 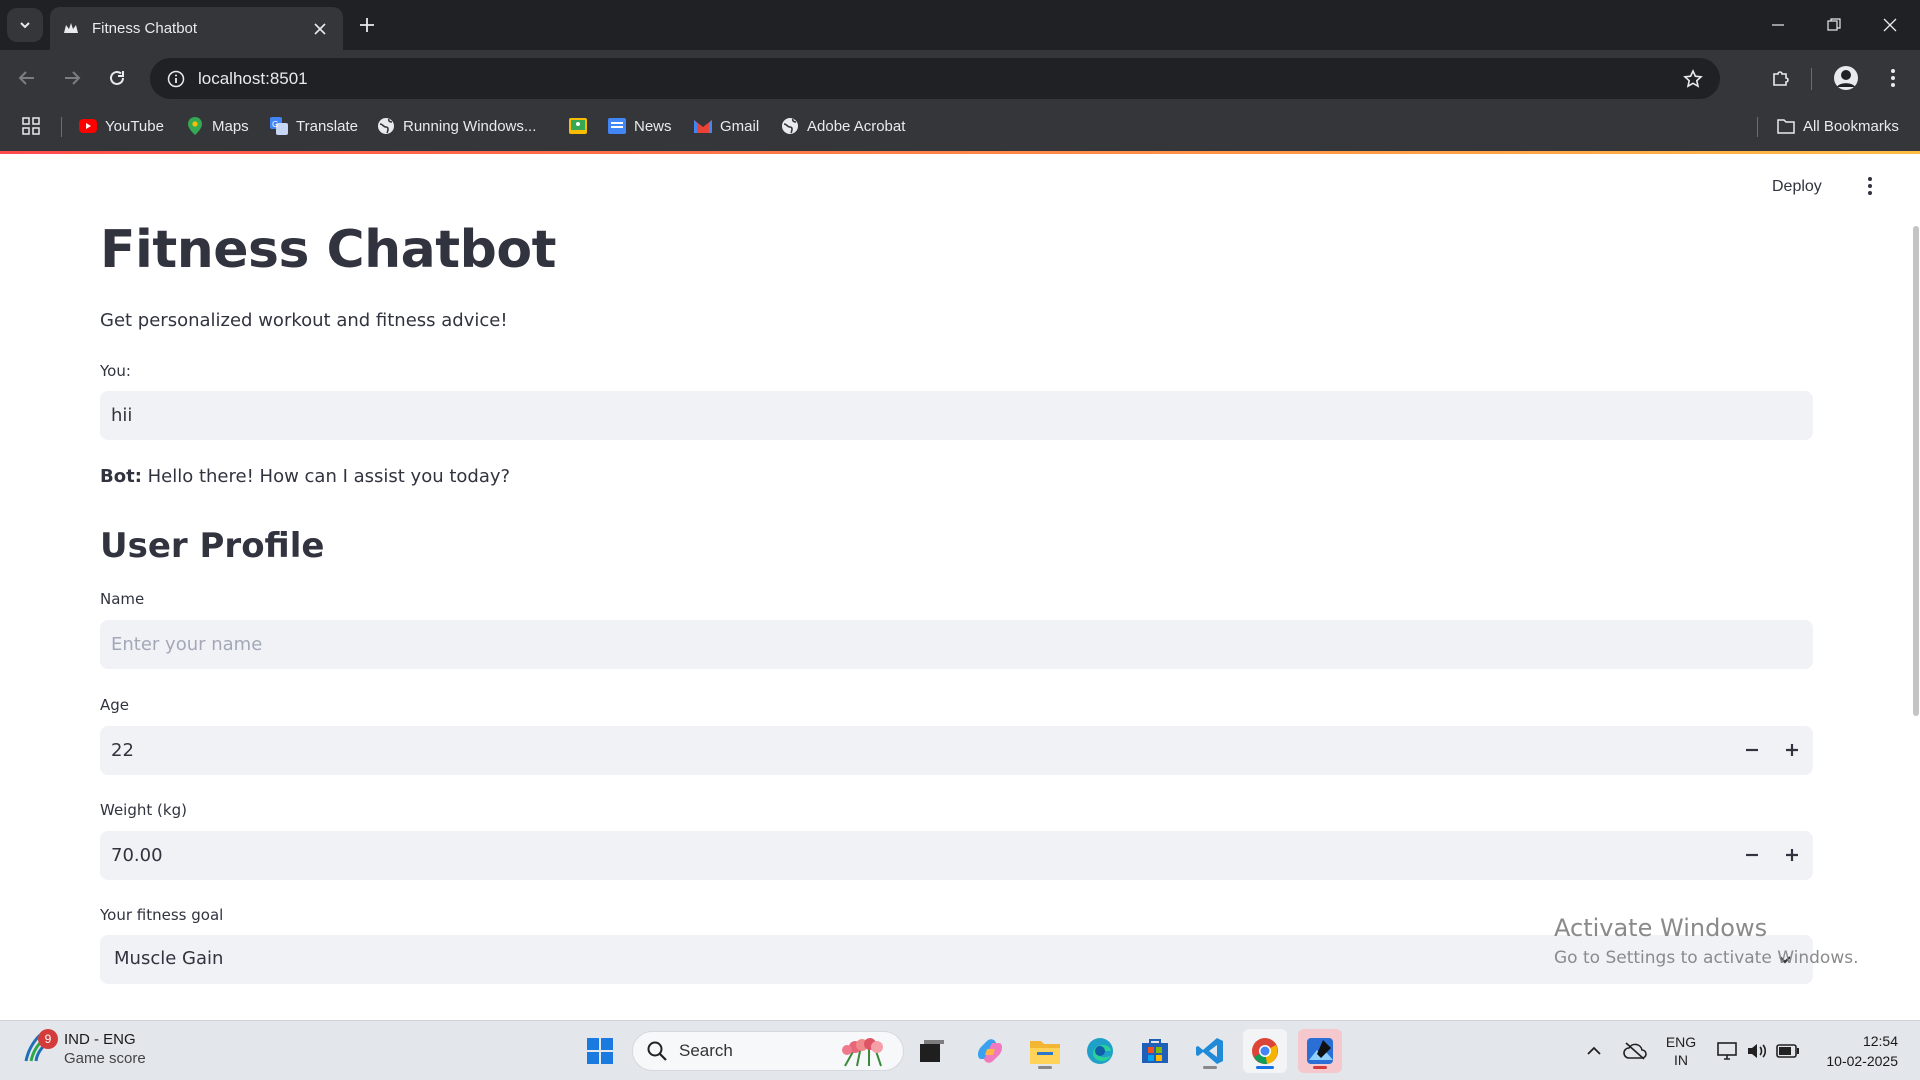 What do you see at coordinates (1811, 79) in the screenshot?
I see `toolbar-divider` at bounding box center [1811, 79].